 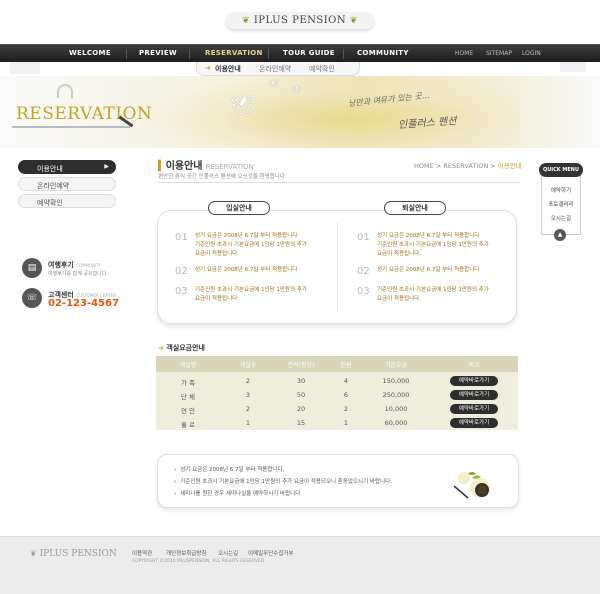 I want to click on table-row: 연 인 2 20 2 10,000 예약바로가기, so click(x=337, y=409).